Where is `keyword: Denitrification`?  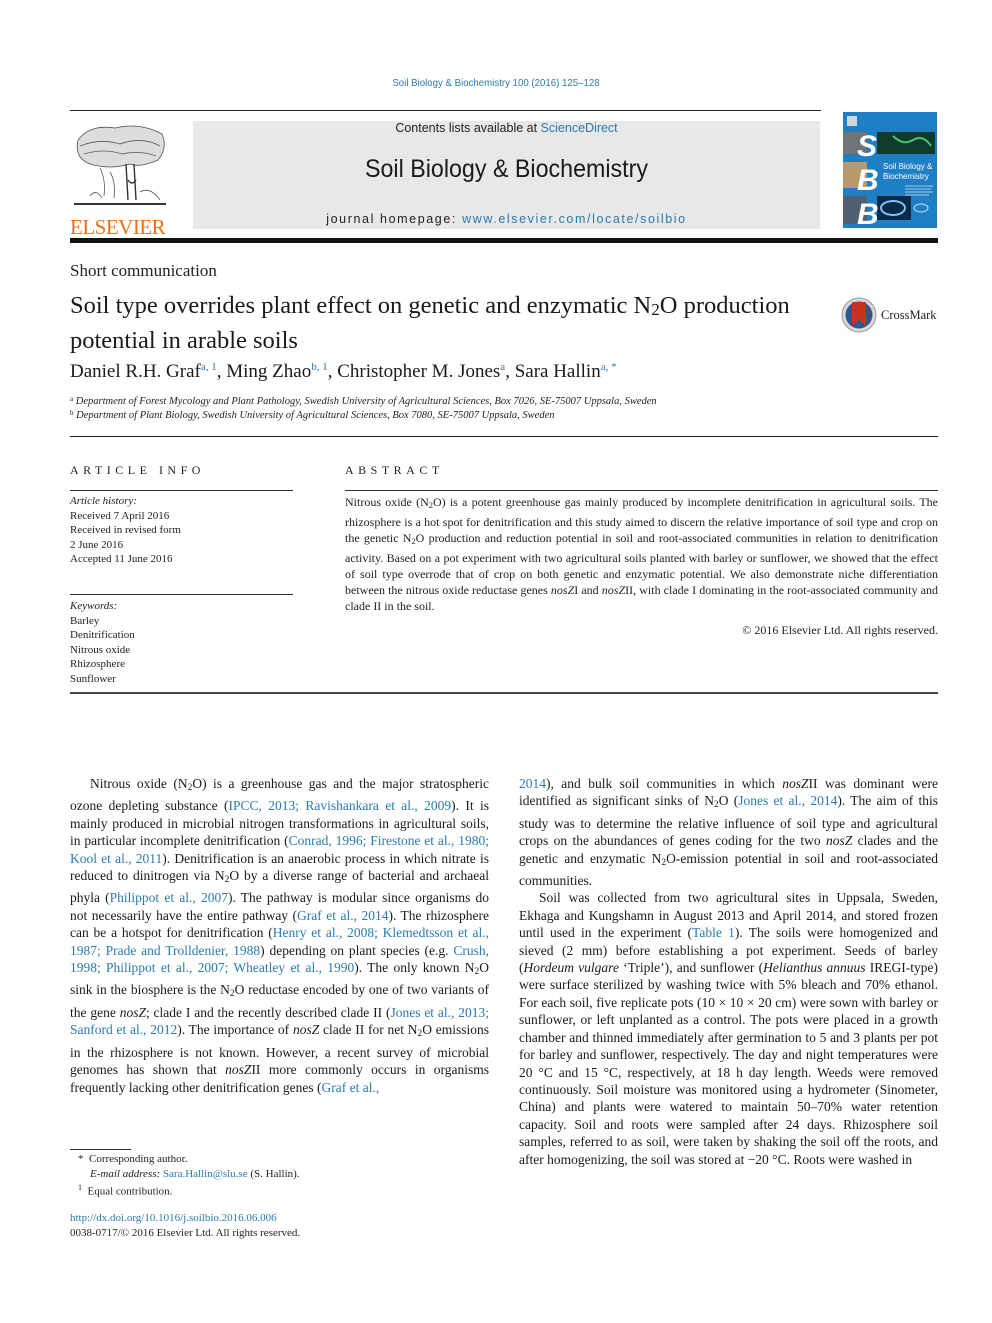 keyword: Denitrification is located at coordinates (102, 635).